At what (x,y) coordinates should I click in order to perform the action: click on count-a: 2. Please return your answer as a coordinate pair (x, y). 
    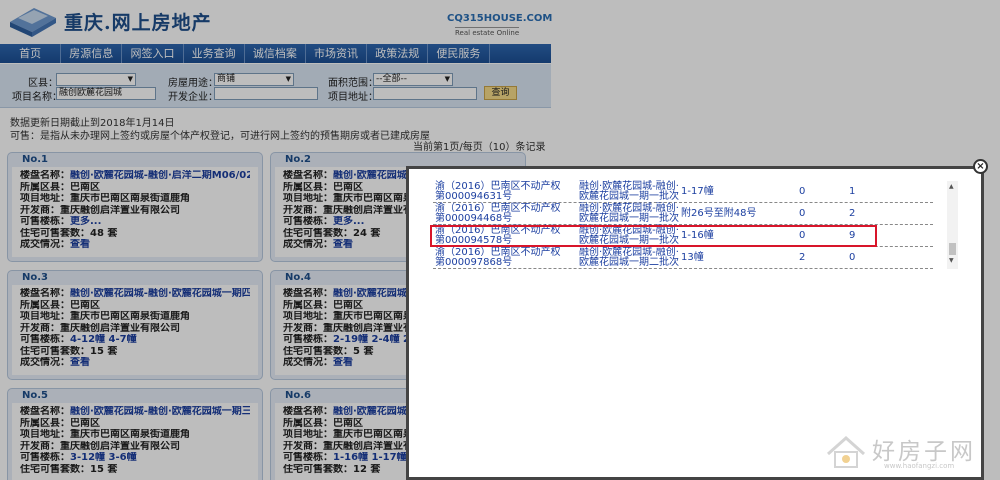
    Looking at the image, I should click on (802, 257).